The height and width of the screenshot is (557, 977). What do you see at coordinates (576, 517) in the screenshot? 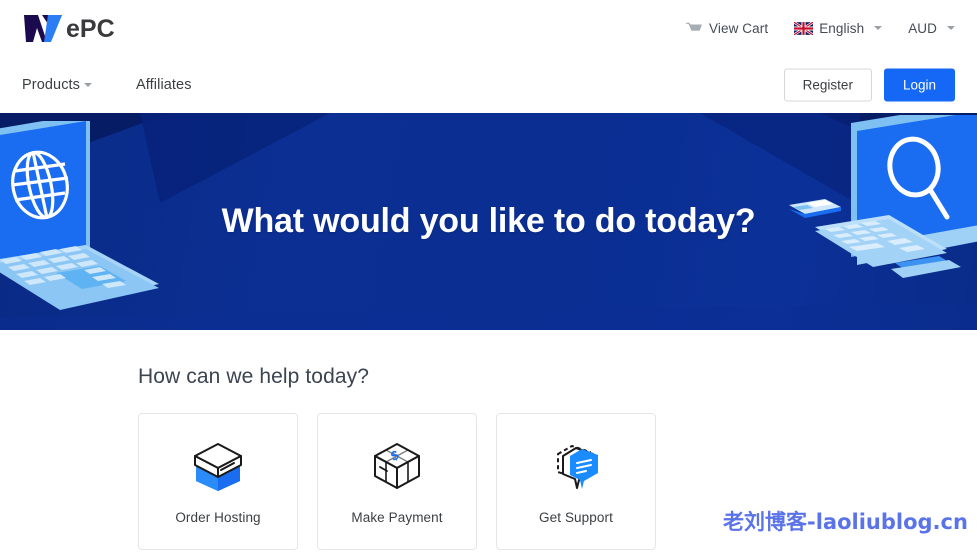
I see `card-get-support-label: Get Support` at bounding box center [576, 517].